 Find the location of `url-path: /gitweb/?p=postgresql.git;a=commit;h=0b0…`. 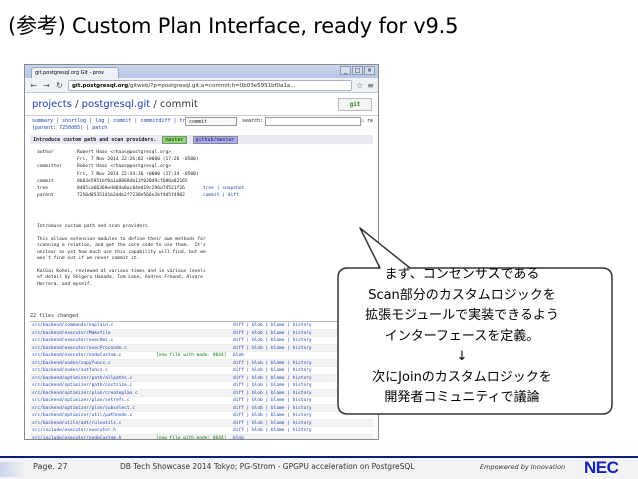

url-path: /gitweb/?p=postgresql.git;a=commit;h=0b0… is located at coordinates (212, 85).